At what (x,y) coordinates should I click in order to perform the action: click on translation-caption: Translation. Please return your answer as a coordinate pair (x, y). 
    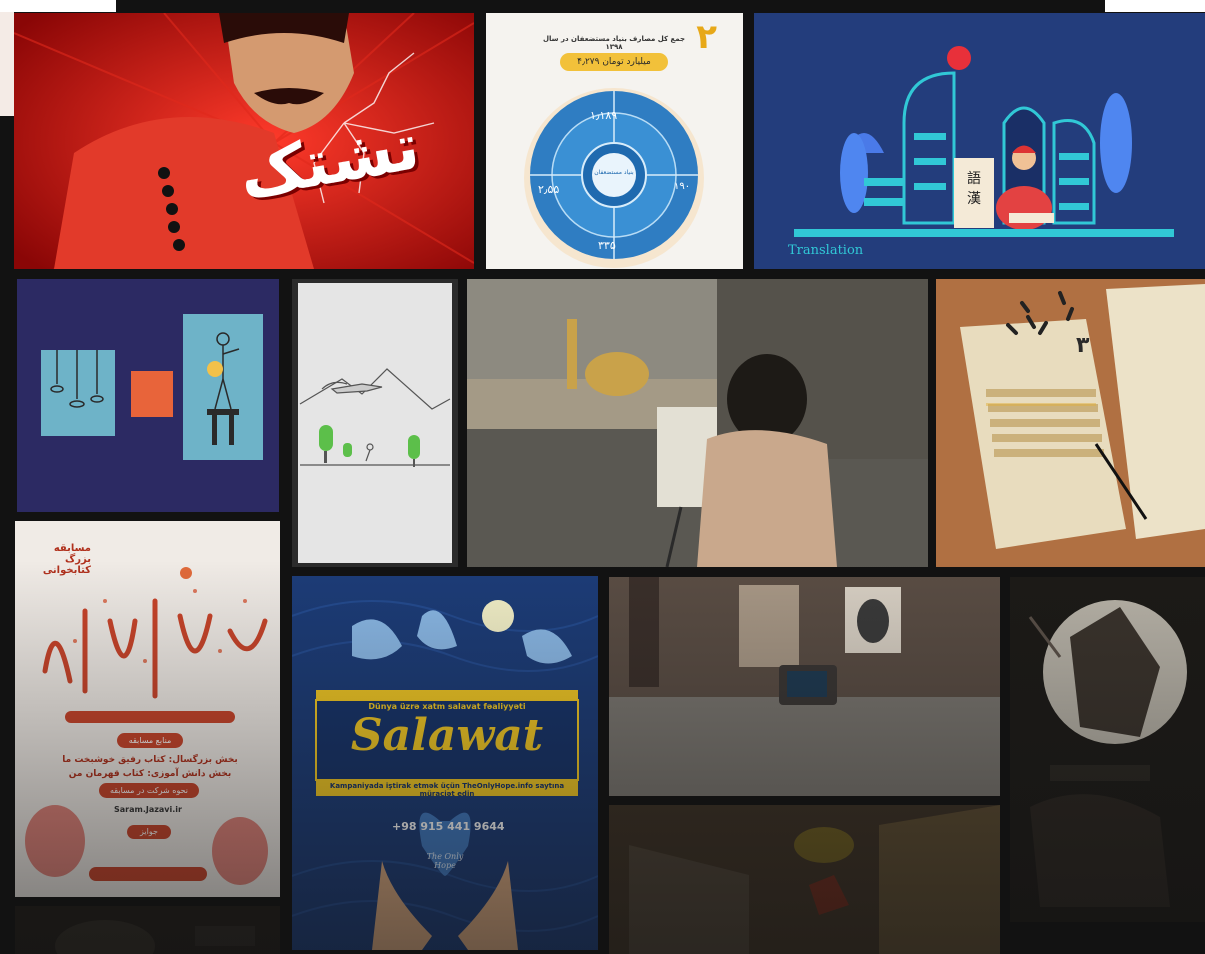
    Looking at the image, I should click on (826, 250).